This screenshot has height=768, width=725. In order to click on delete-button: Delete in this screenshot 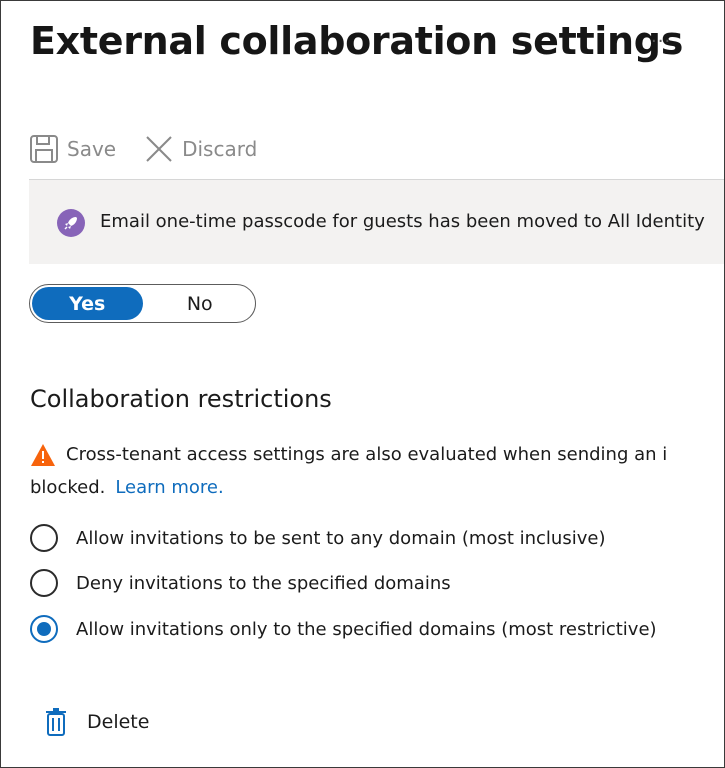, I will do `click(97, 722)`.